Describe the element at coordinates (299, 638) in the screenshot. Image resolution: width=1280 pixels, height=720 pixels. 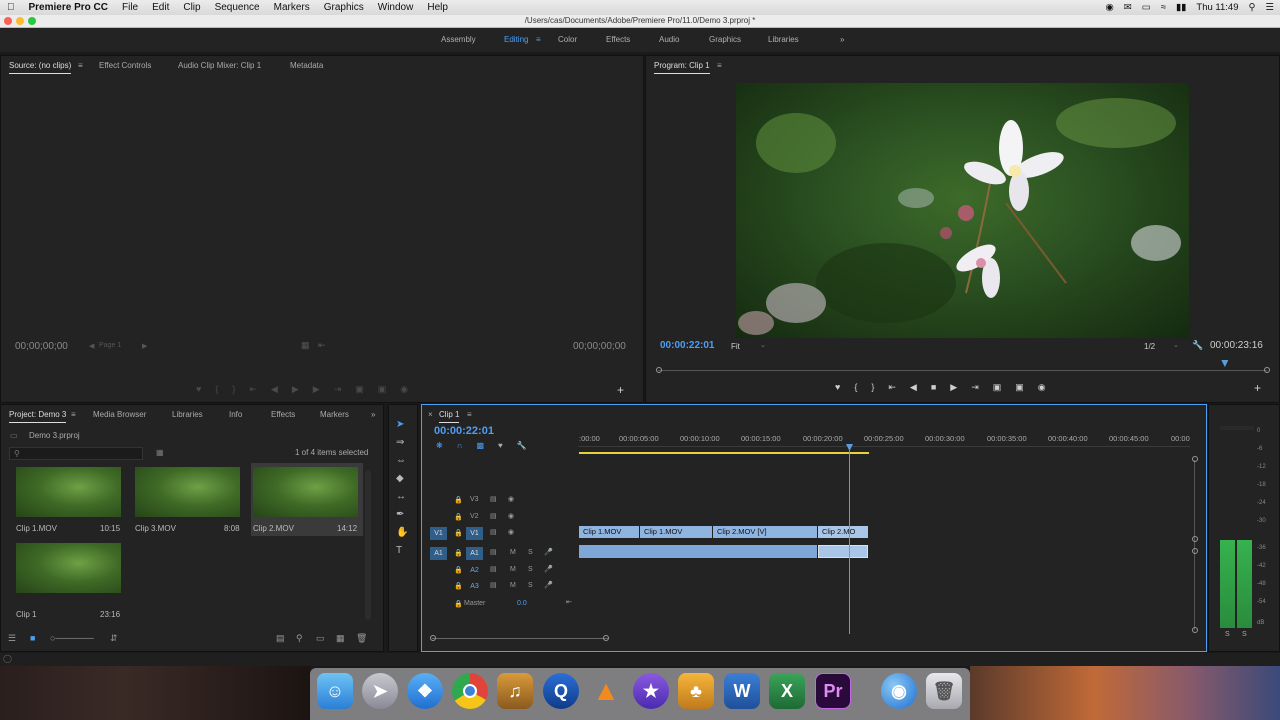
I see `find-icon: ⚲` at that location.